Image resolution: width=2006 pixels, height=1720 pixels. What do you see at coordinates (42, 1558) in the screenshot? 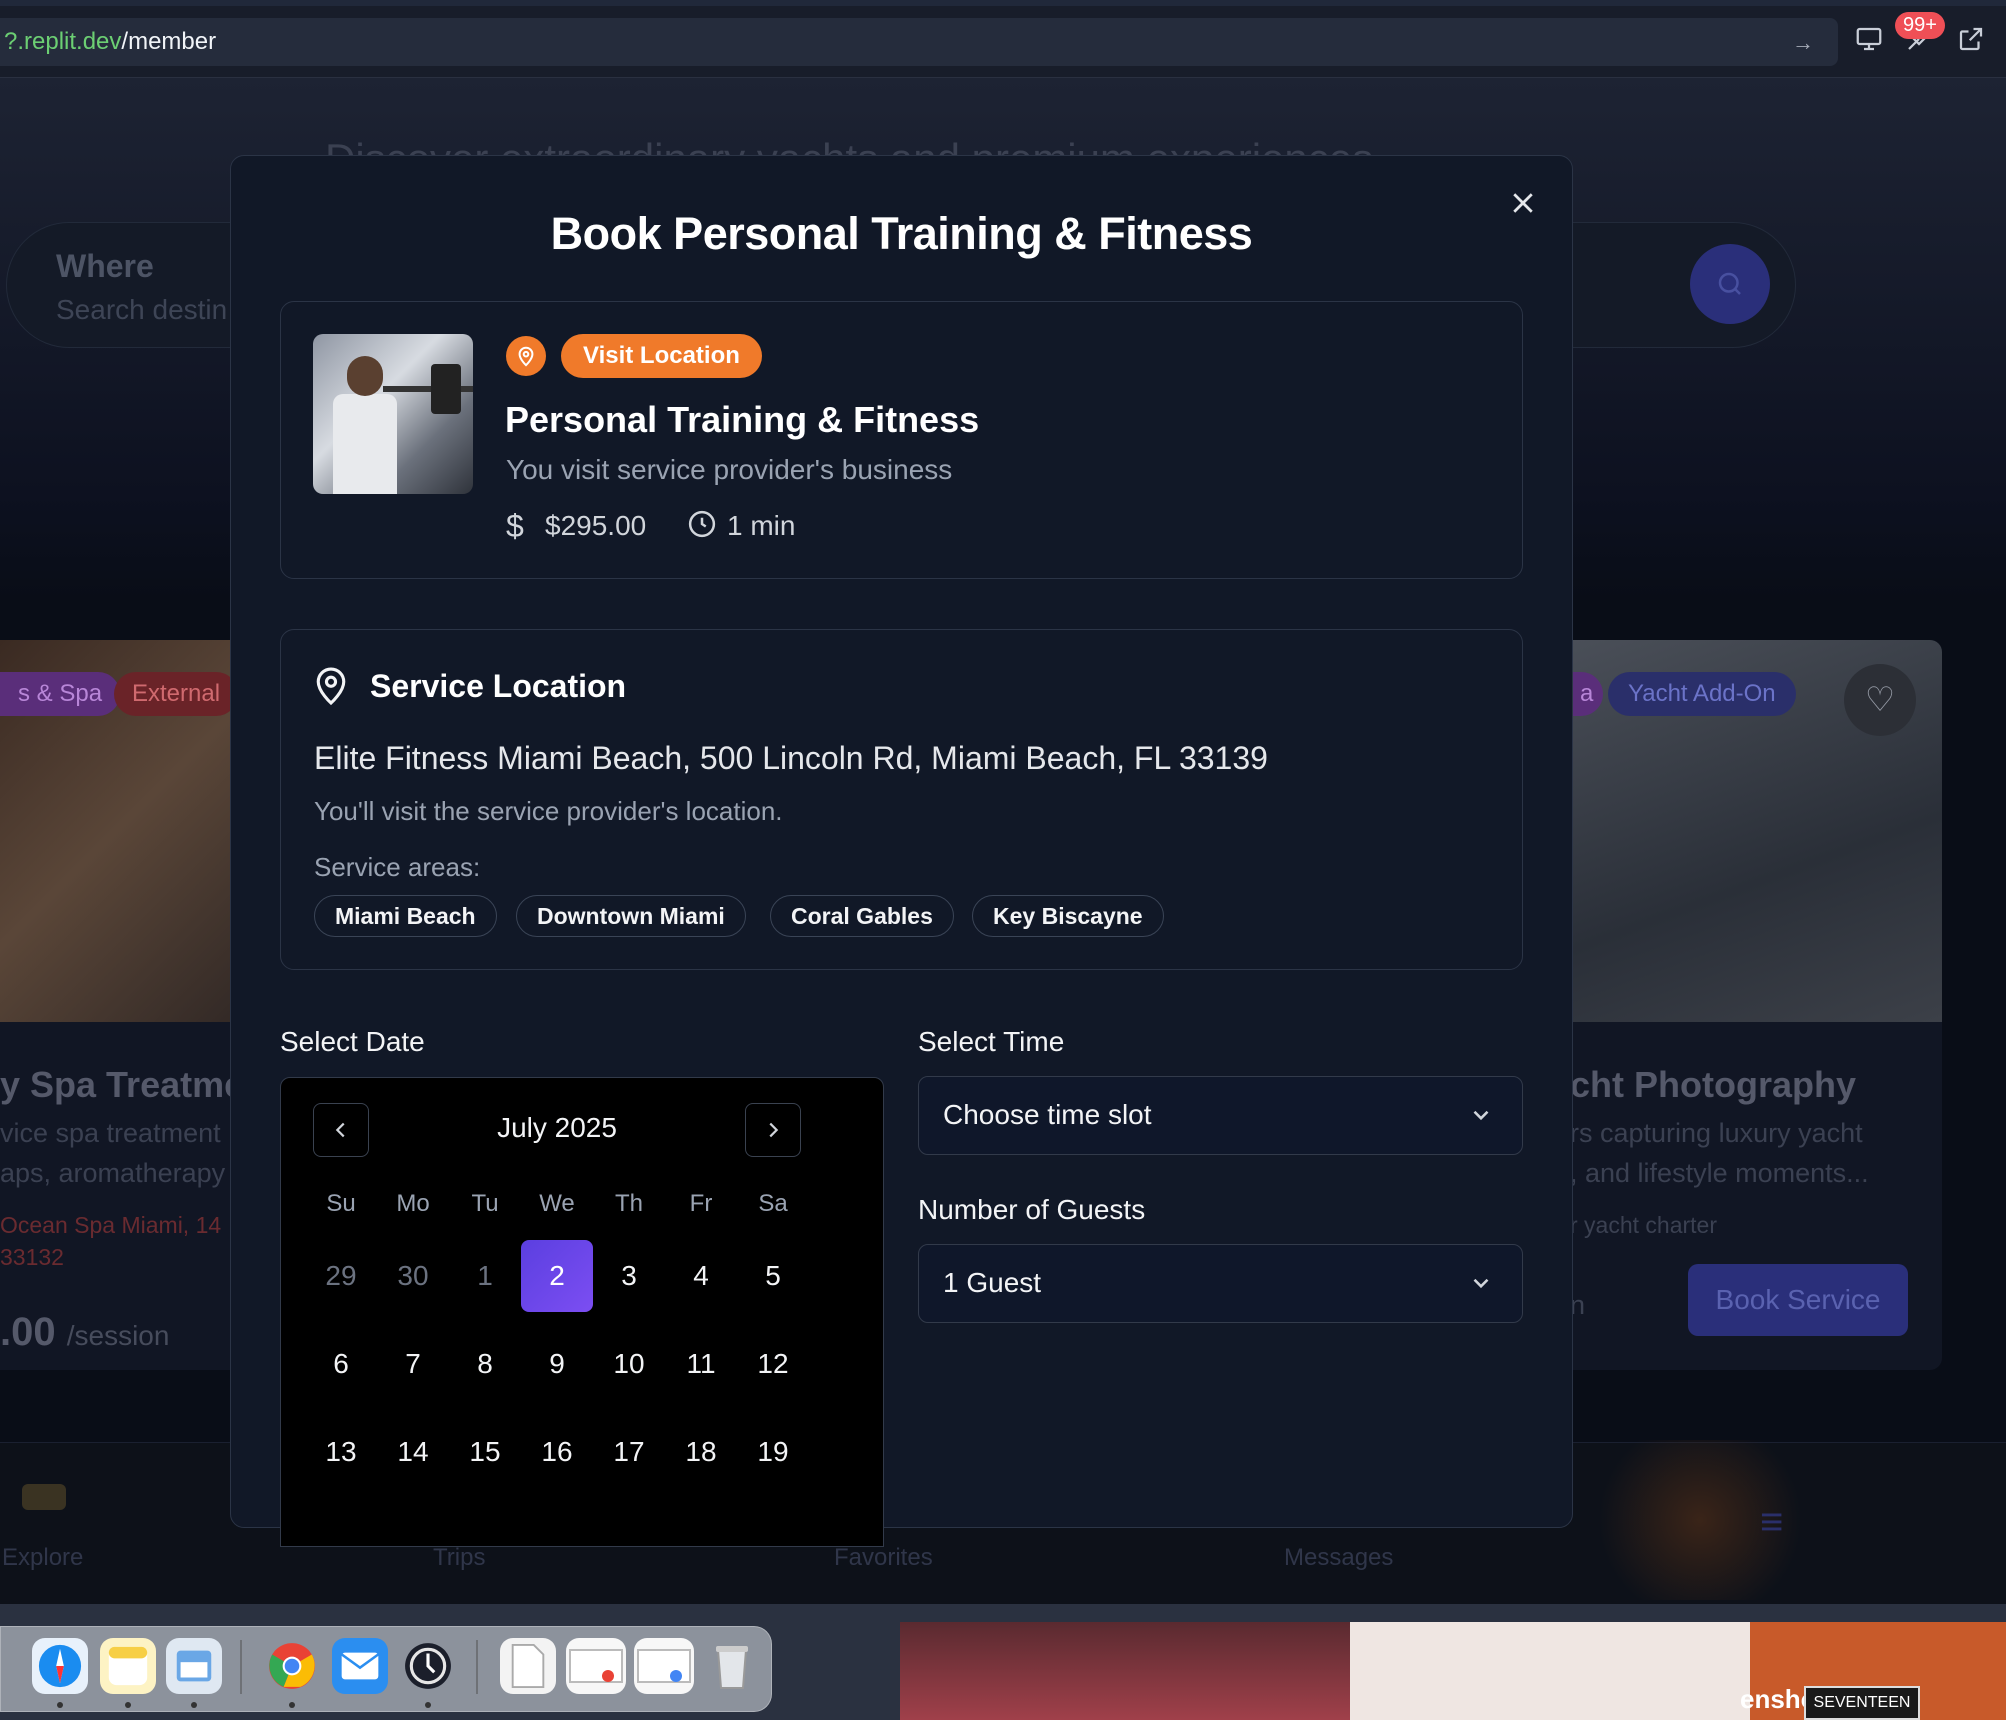
I see `nav-explore: Explore` at bounding box center [42, 1558].